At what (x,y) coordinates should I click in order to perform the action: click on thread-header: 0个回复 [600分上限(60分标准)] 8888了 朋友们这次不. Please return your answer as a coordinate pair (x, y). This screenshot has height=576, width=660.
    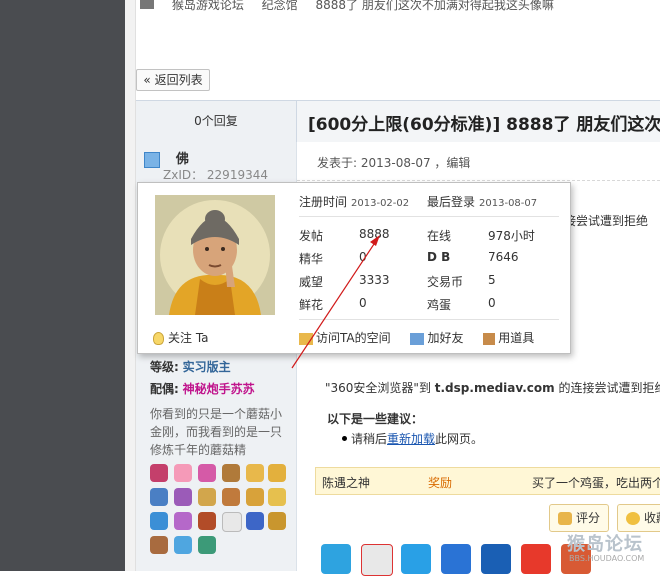
    Looking at the image, I should click on (398, 121).